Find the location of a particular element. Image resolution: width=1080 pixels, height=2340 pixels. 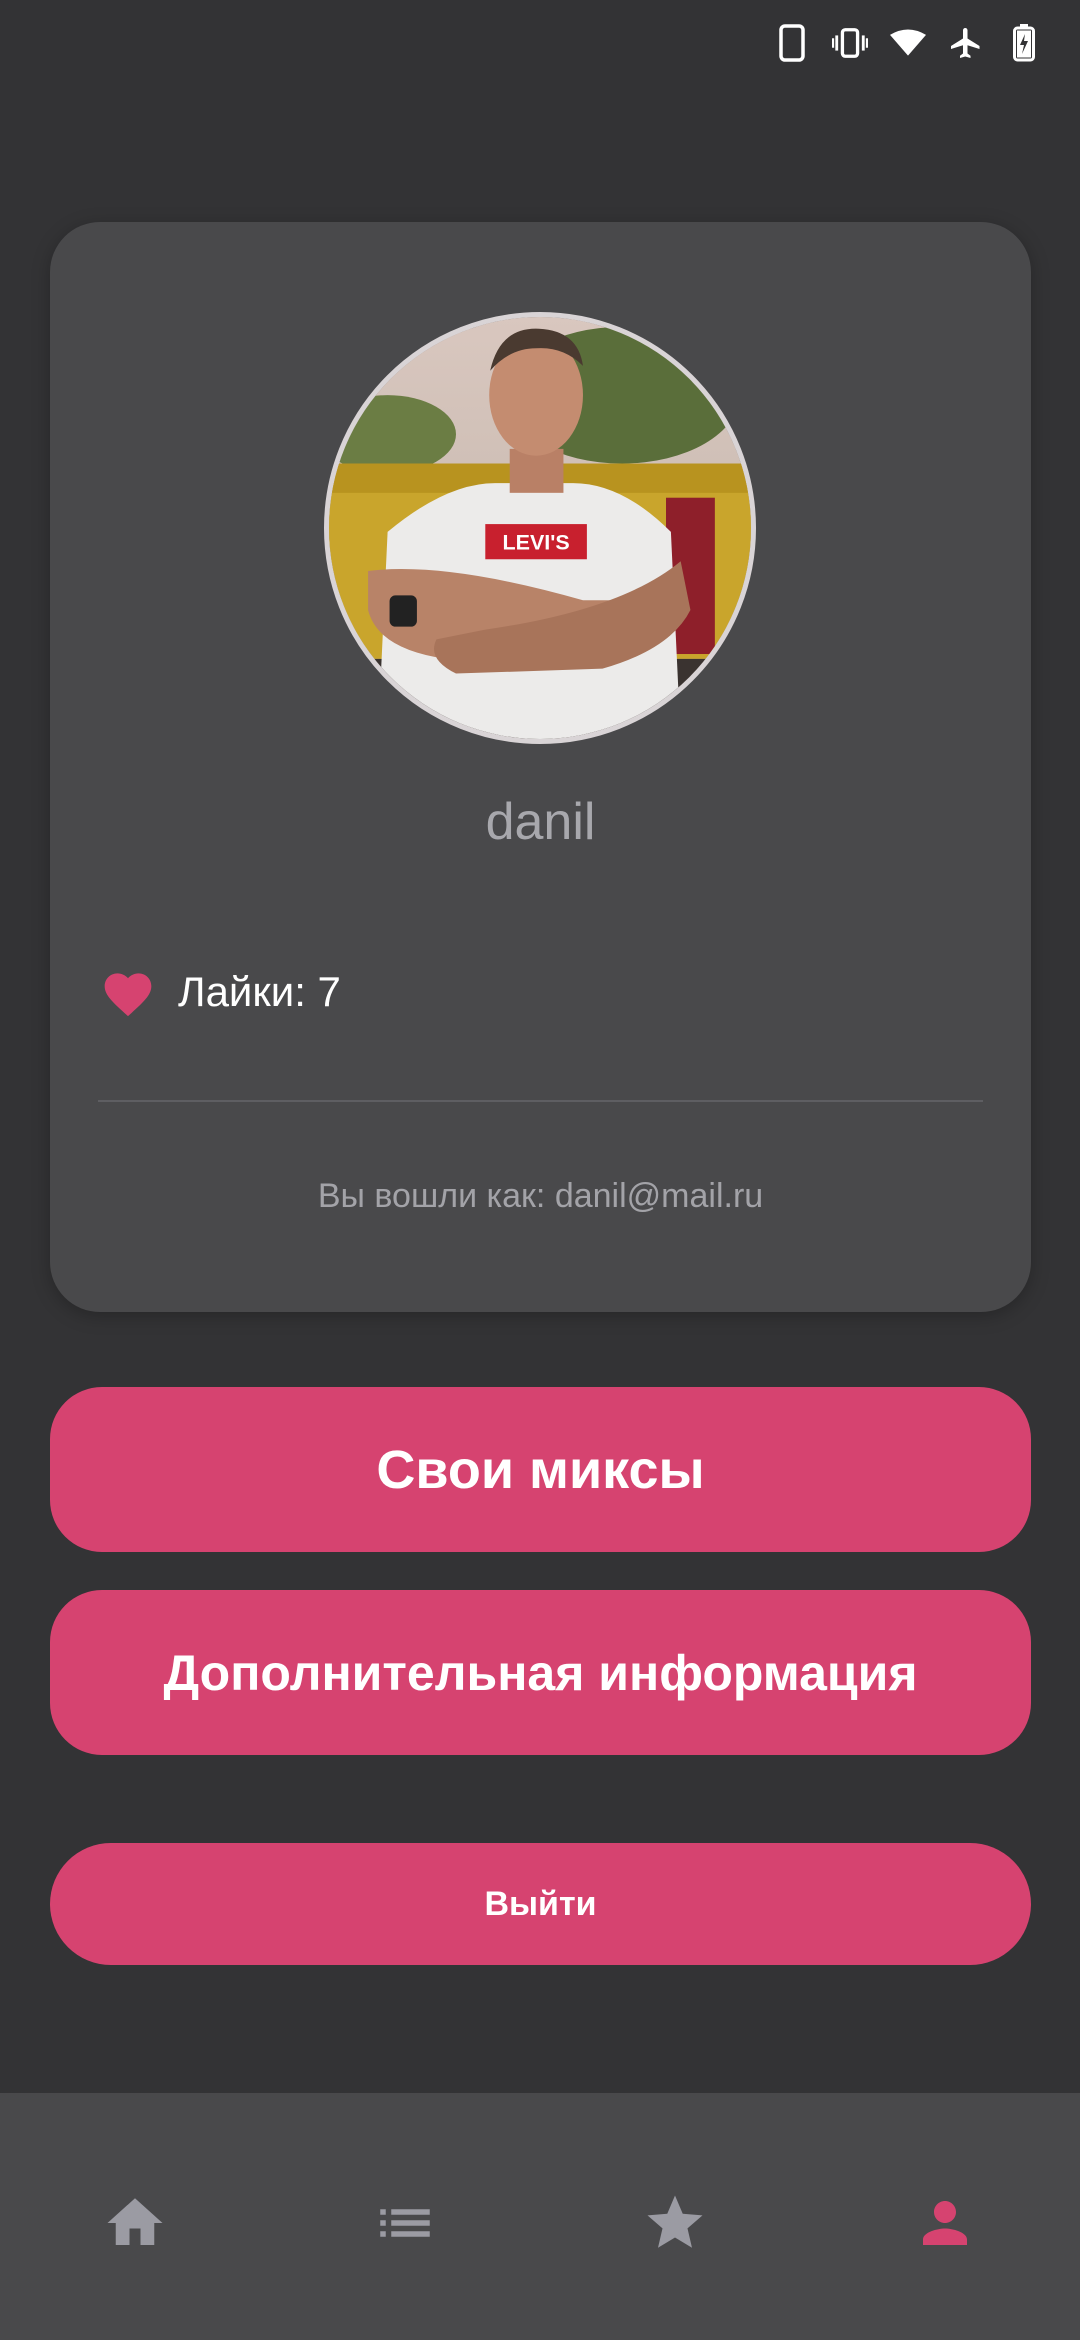

home-icon is located at coordinates (135, 2221).